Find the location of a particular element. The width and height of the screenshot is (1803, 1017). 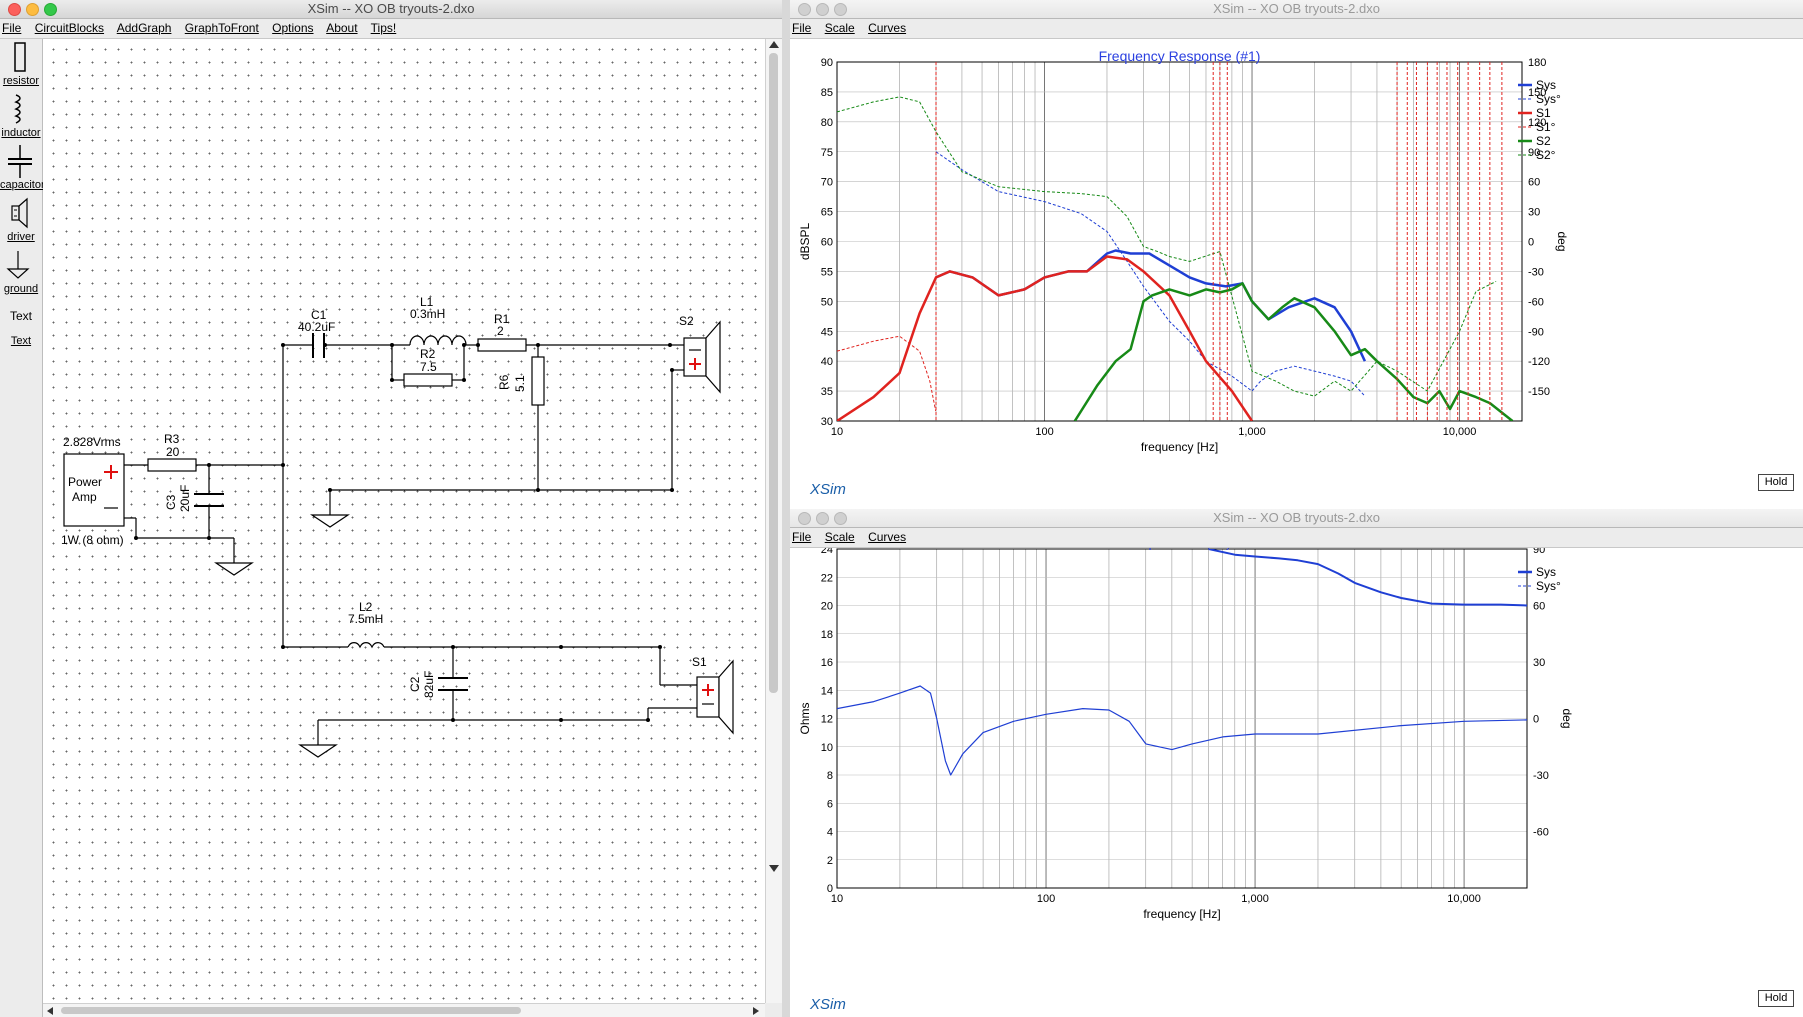

tool-capacitor: capacitor is located at coordinates (22, 169).